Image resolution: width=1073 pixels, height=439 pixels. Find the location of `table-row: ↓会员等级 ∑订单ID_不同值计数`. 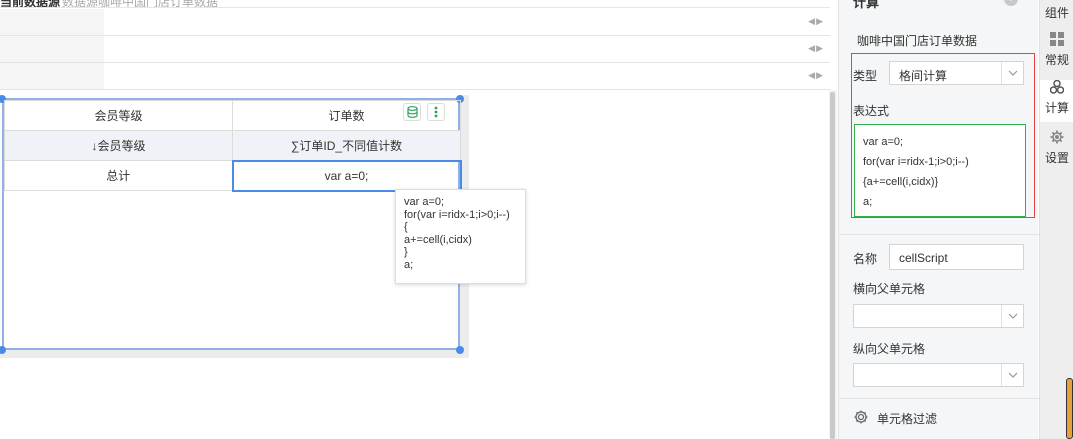

table-row: ↓会员等级 ∑订单ID_不同值计数 is located at coordinates (232, 145).